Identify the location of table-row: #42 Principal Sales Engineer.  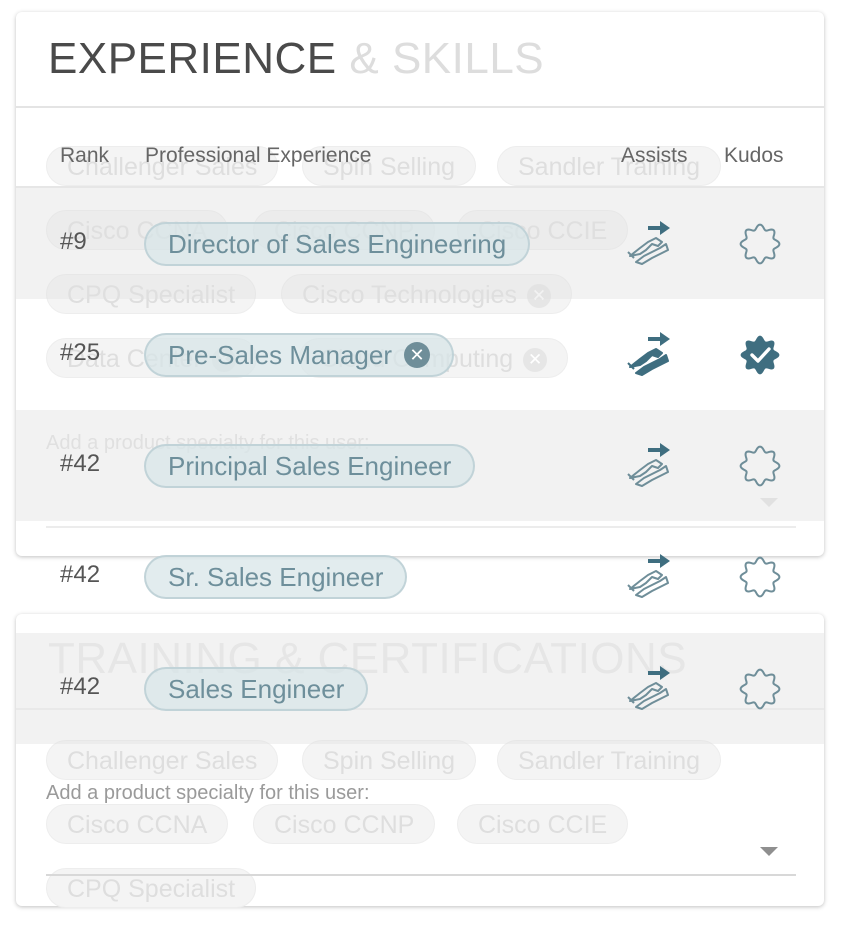
(420, 465).